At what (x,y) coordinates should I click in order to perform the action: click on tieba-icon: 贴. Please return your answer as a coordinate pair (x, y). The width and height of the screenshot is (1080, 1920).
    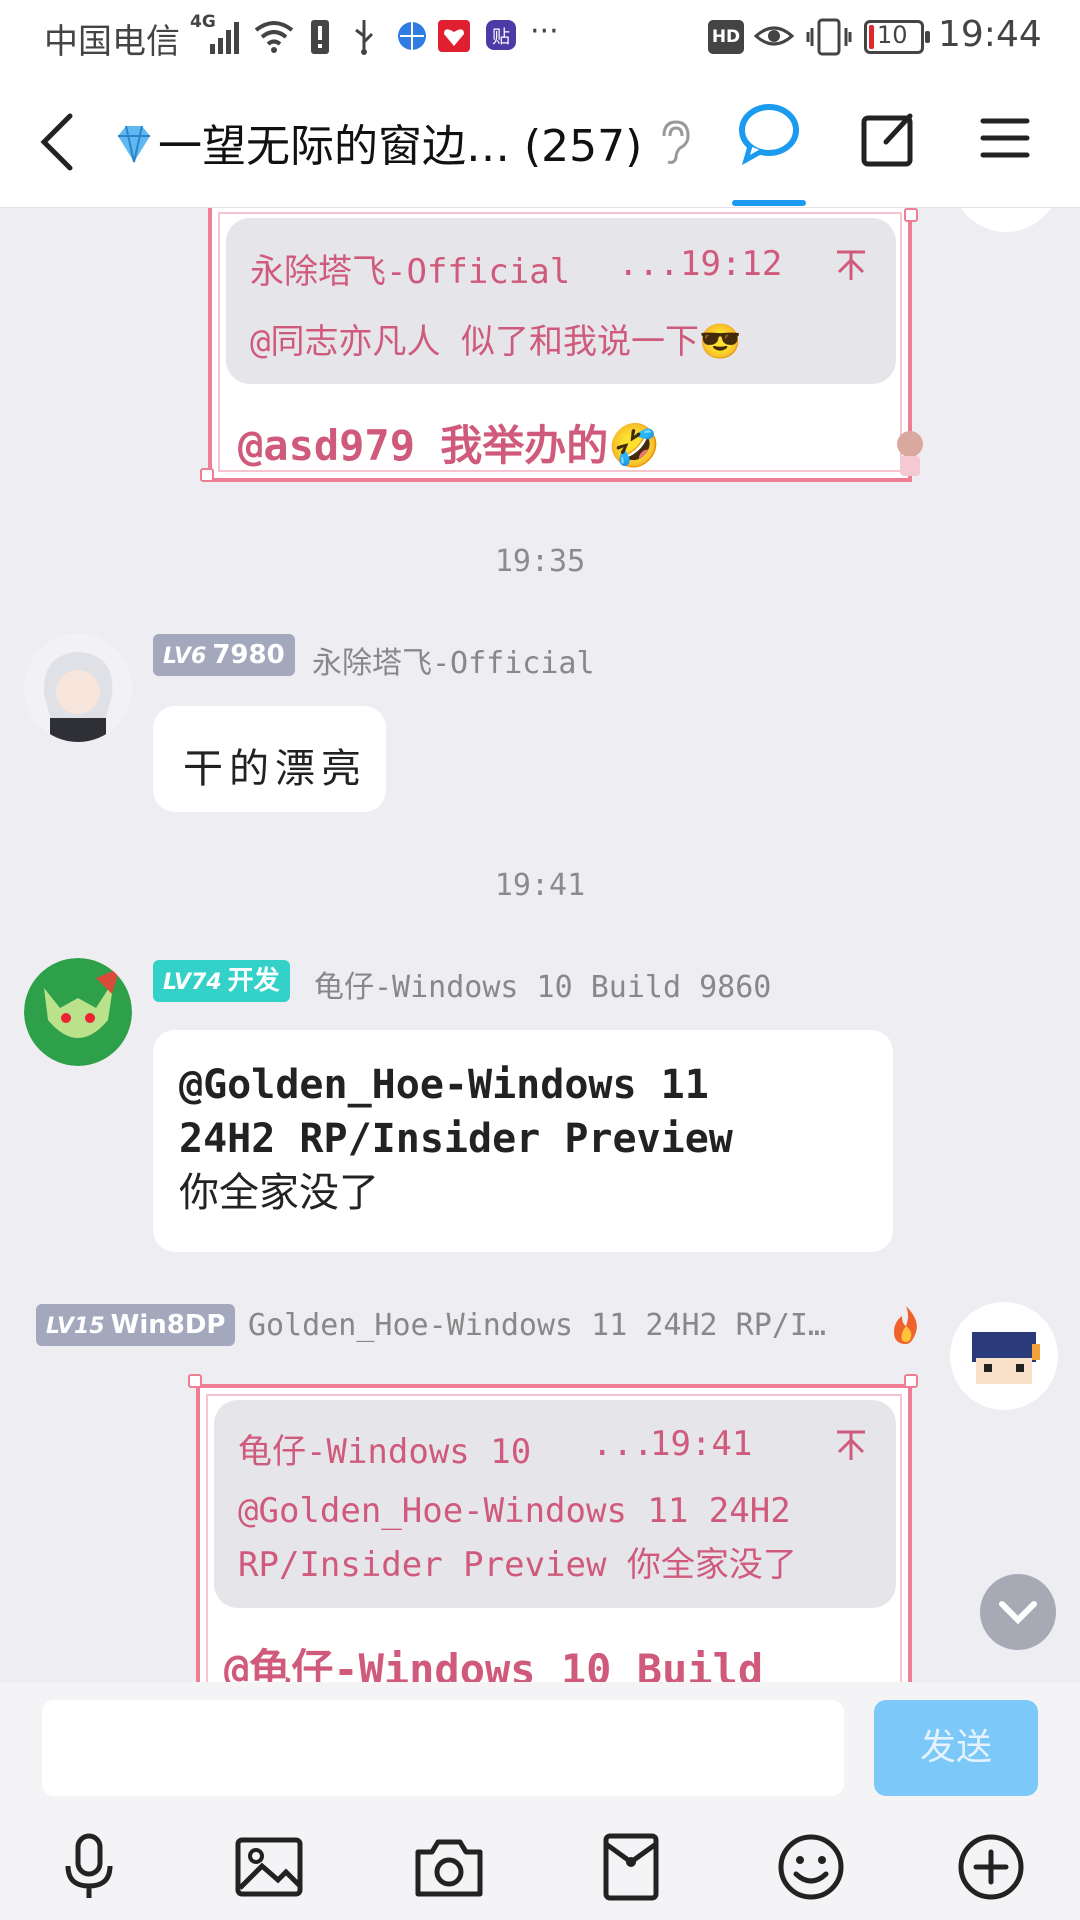
    Looking at the image, I should click on (501, 35).